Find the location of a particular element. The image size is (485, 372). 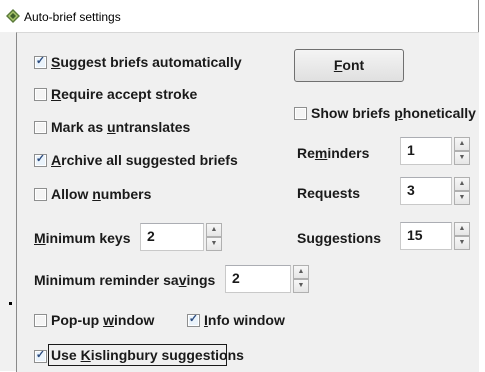

mouse-pointer is located at coordinates (10, 303).